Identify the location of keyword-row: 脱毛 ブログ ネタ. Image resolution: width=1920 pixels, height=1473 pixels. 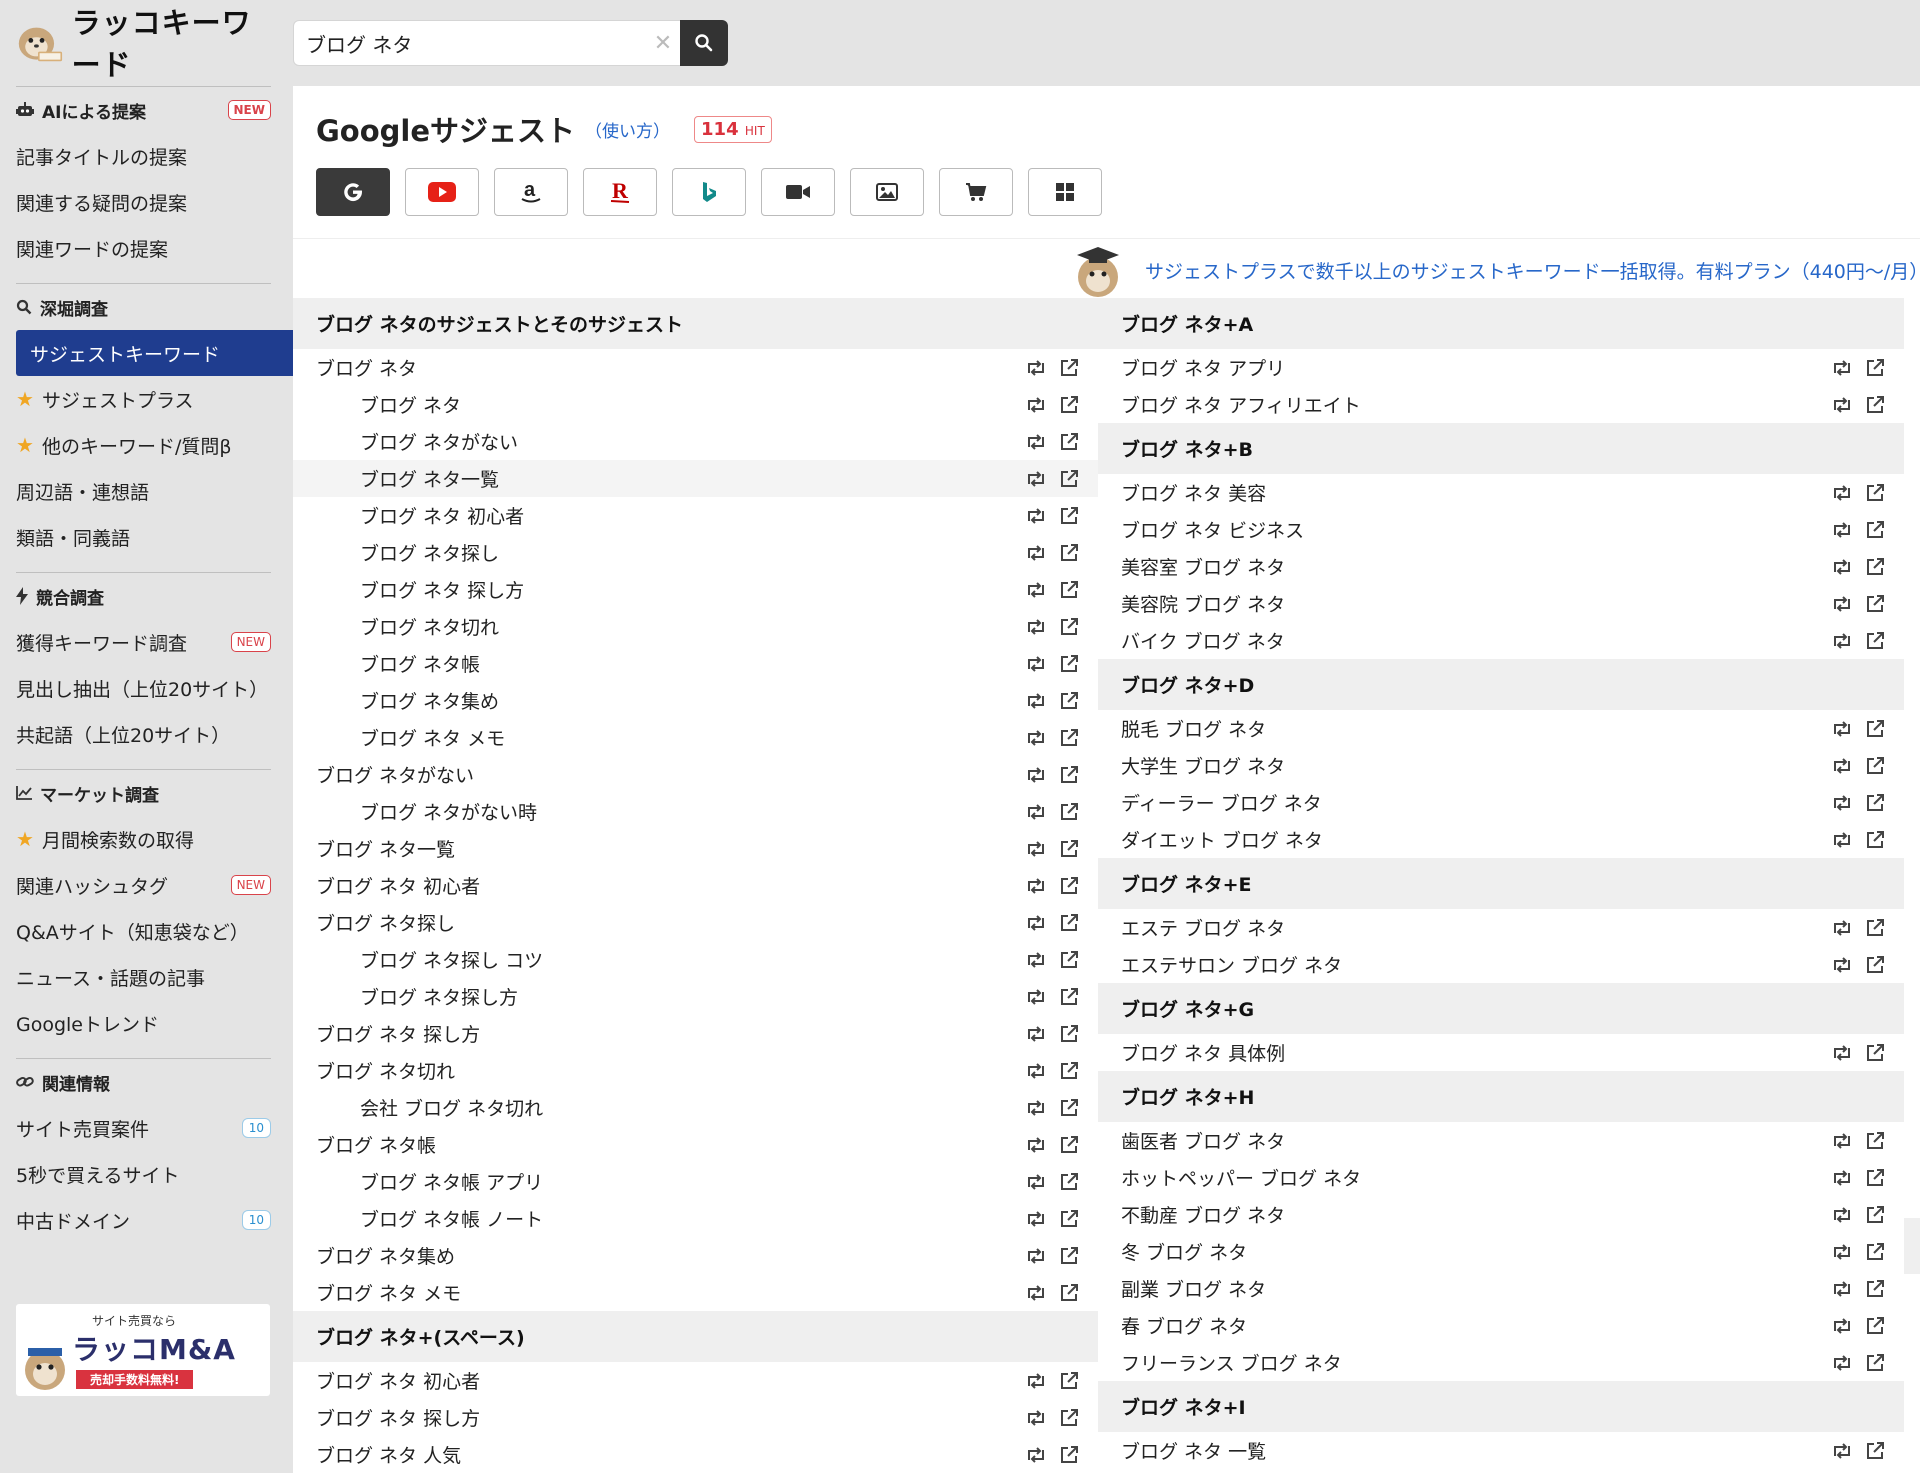
(1501, 728).